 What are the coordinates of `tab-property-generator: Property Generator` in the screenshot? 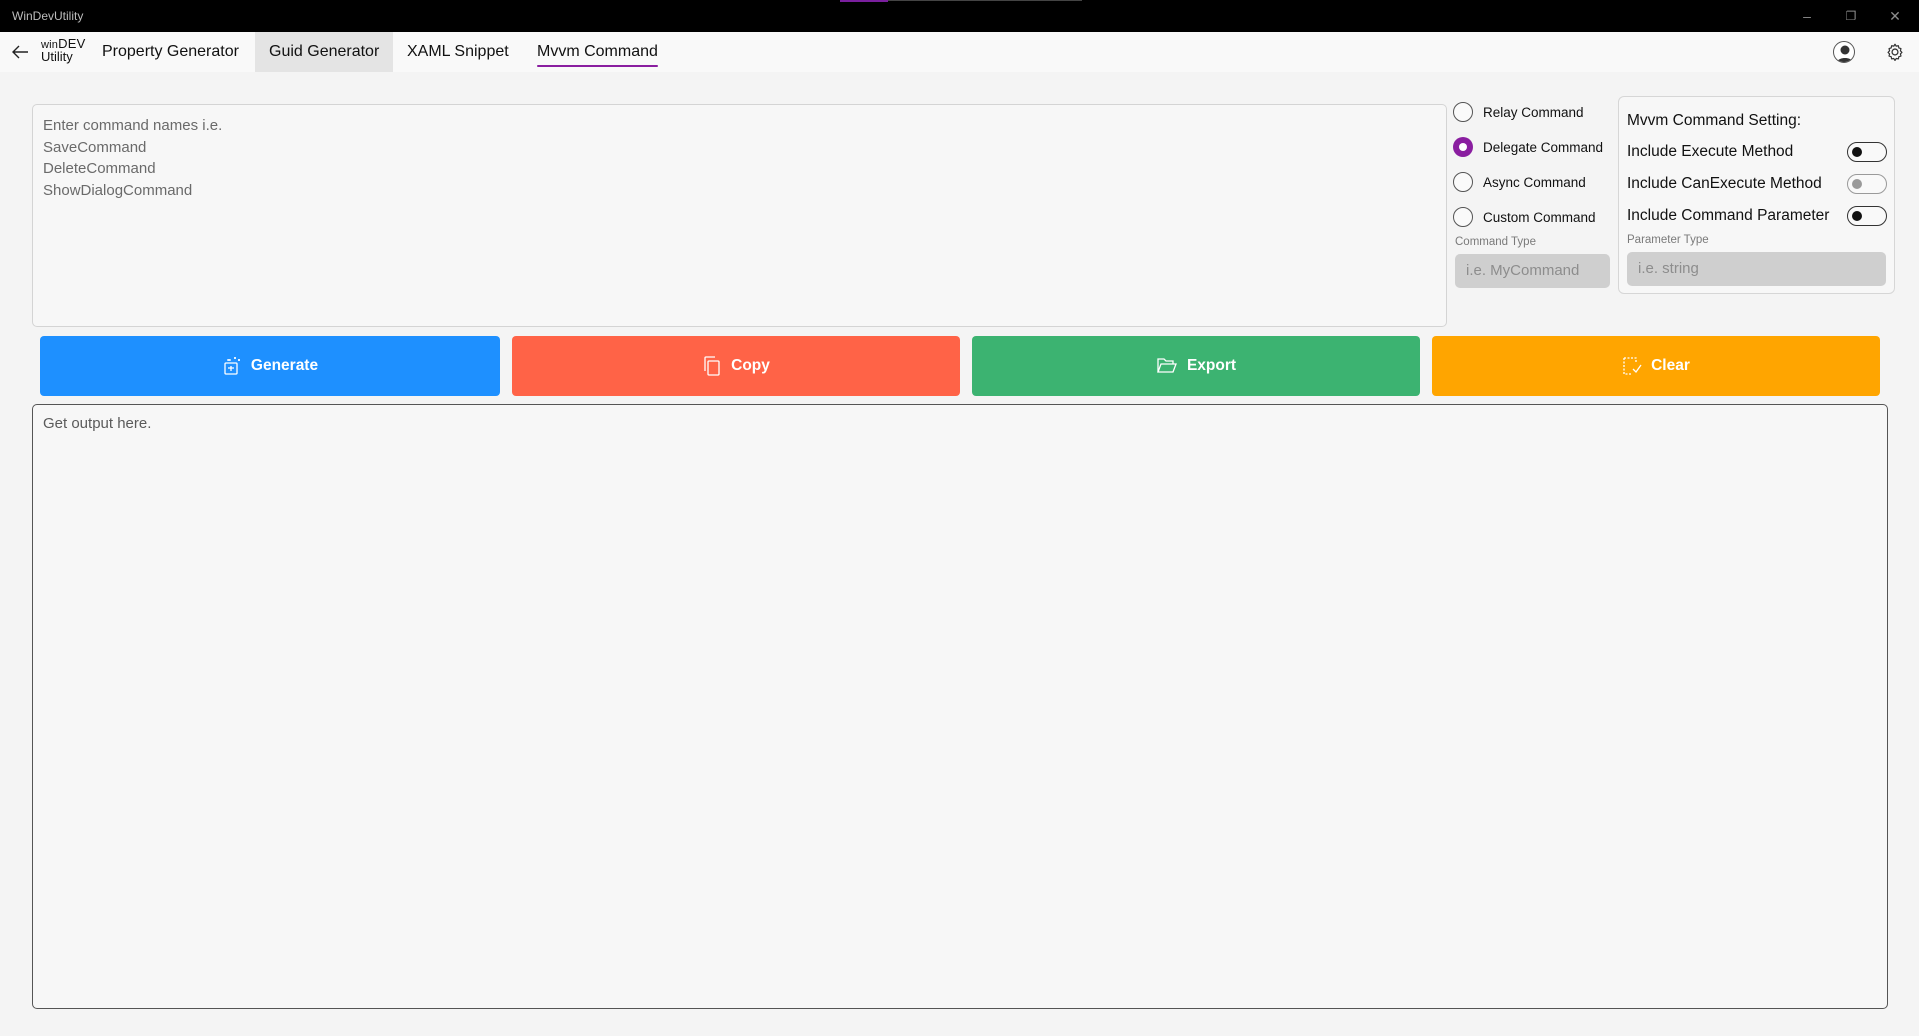 It's located at (170, 52).